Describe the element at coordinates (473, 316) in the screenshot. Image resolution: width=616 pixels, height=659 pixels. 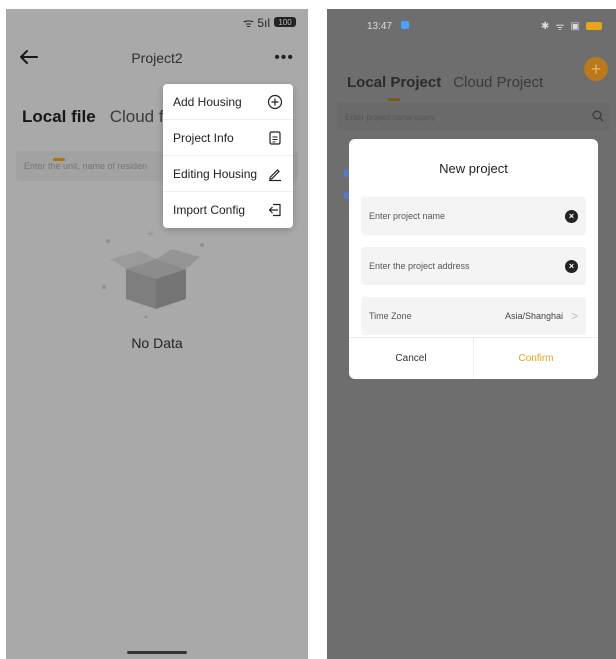
I see `time-zone-selector: Time Zone Asia/Shanghai >` at that location.